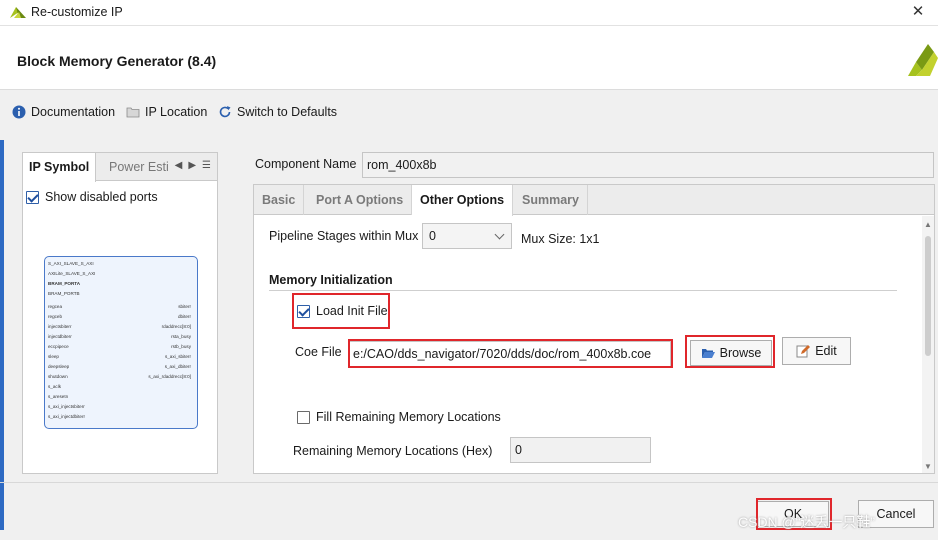 The height and width of the screenshot is (540, 938). What do you see at coordinates (55, 386) in the screenshot?
I see `symbol-port: s_aclk` at bounding box center [55, 386].